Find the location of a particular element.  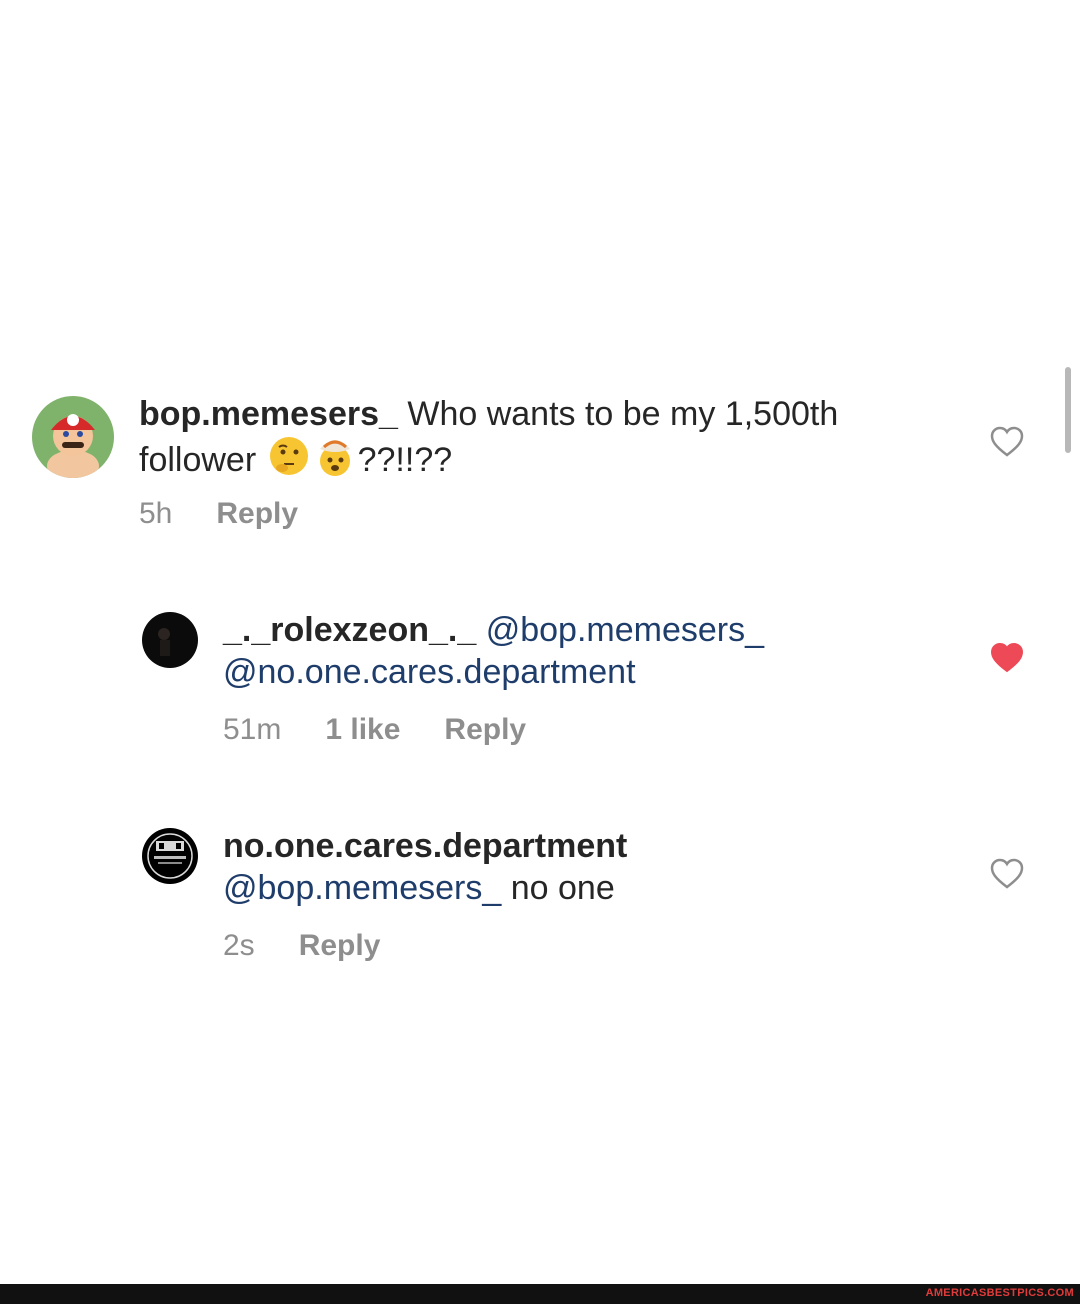

heart-filled-icon is located at coordinates (1007, 658).